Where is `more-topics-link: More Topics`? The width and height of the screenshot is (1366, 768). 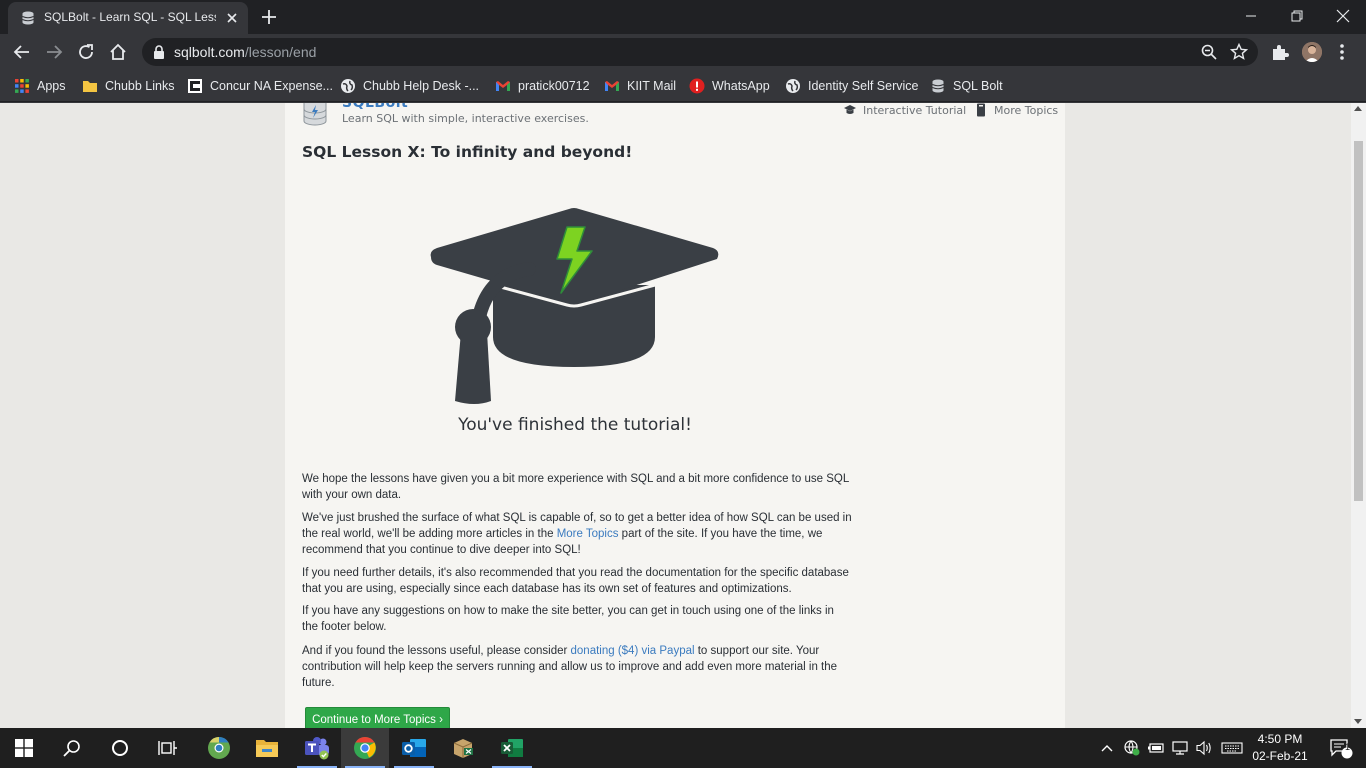
more-topics-link: More Topics is located at coordinates (588, 534).